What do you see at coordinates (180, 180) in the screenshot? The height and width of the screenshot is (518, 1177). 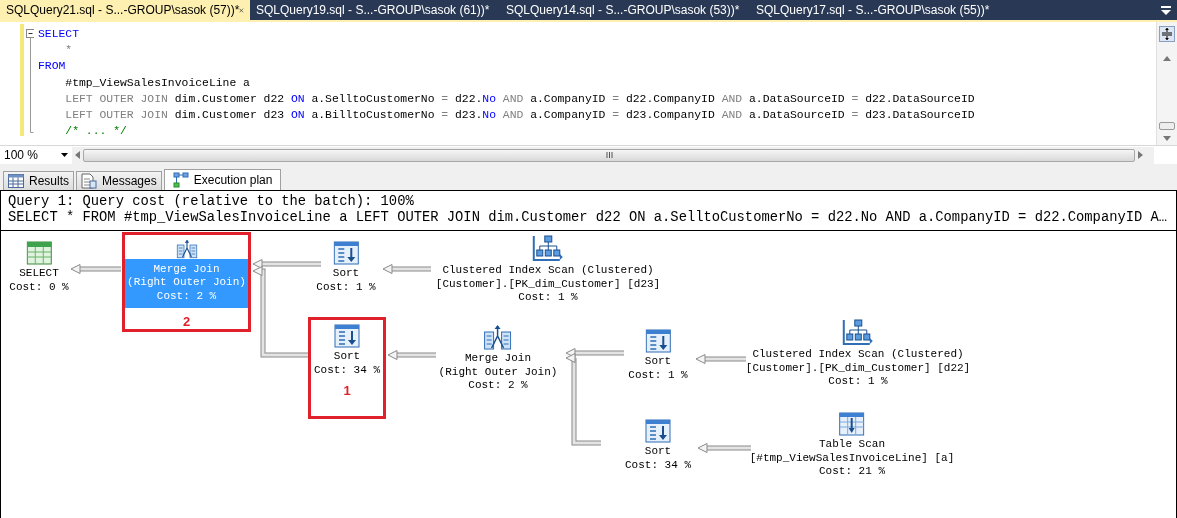 I see `plan-icon` at bounding box center [180, 180].